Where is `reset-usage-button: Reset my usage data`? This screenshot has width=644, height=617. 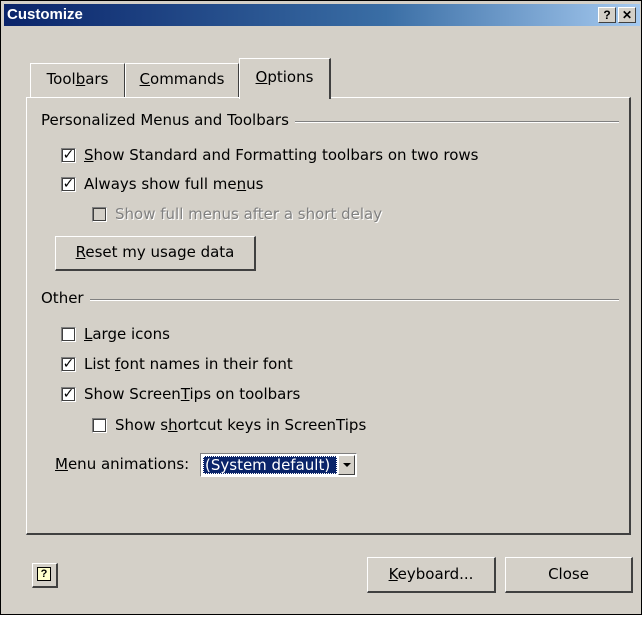
reset-usage-button: Reset my usage data is located at coordinates (155, 253).